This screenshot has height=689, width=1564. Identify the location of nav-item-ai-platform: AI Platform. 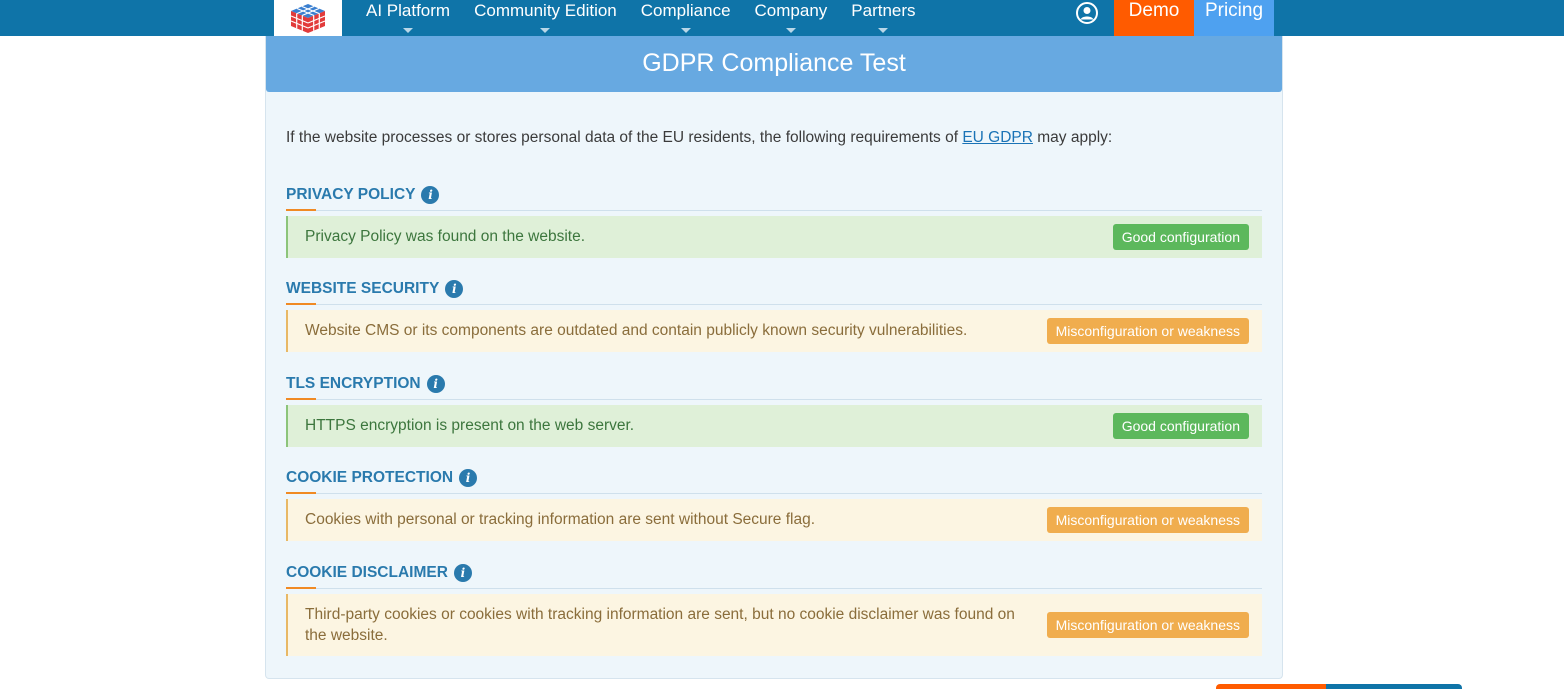
(408, 18).